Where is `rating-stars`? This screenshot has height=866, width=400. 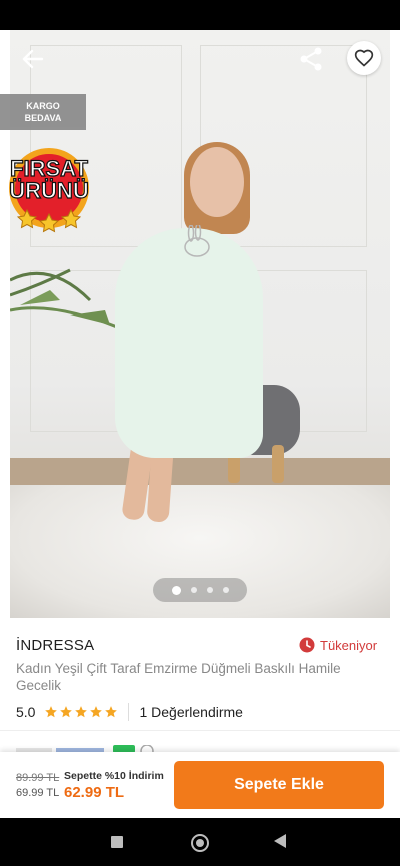 rating-stars is located at coordinates (81, 712).